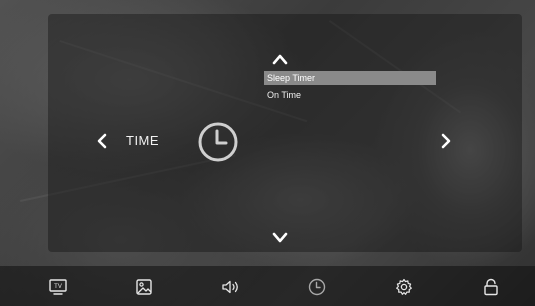 This screenshot has height=306, width=535. I want to click on menu-title: TIME, so click(143, 140).